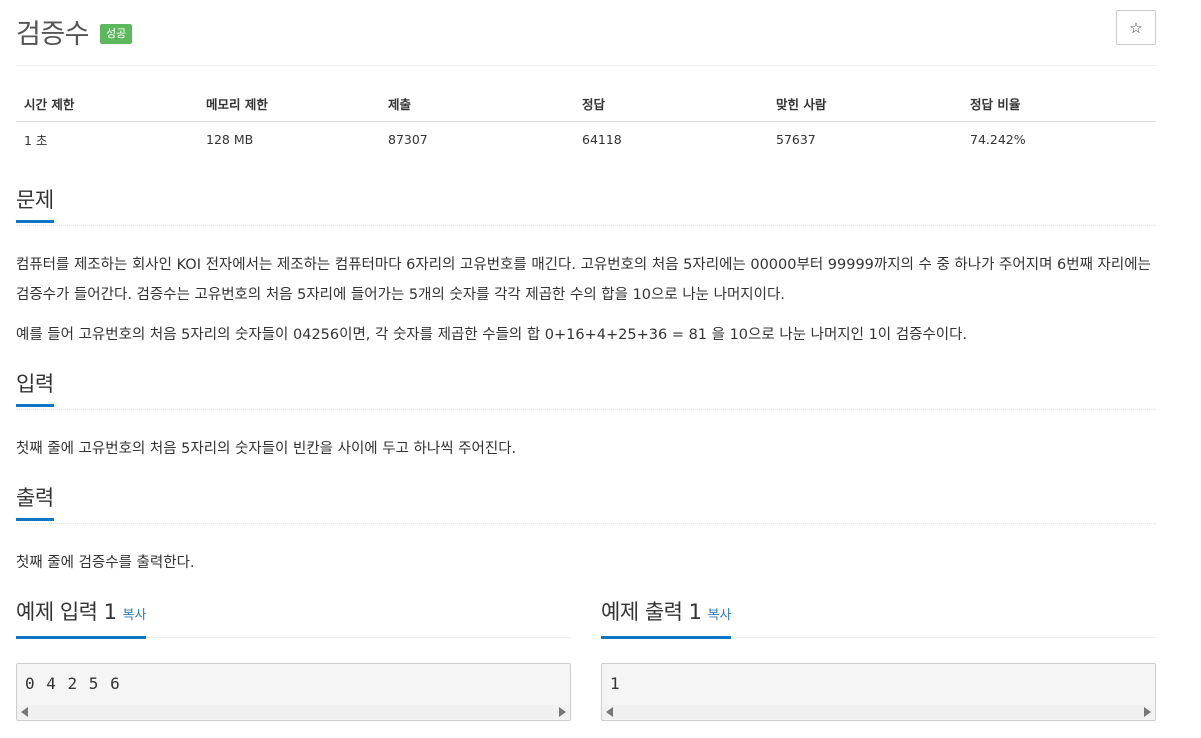 This screenshot has width=1201, height=738. I want to click on info-value-time-limit: 1 초, so click(36, 141).